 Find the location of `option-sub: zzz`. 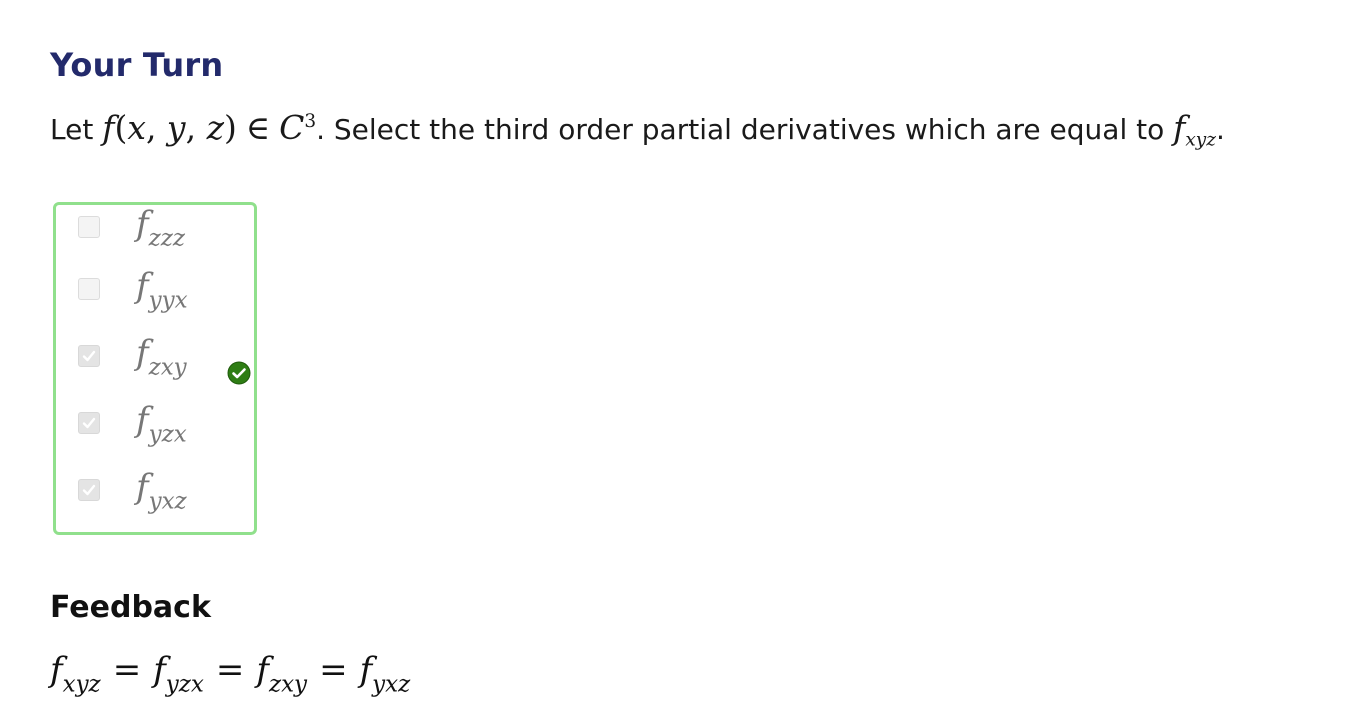

option-sub: zzz is located at coordinates (166, 238).